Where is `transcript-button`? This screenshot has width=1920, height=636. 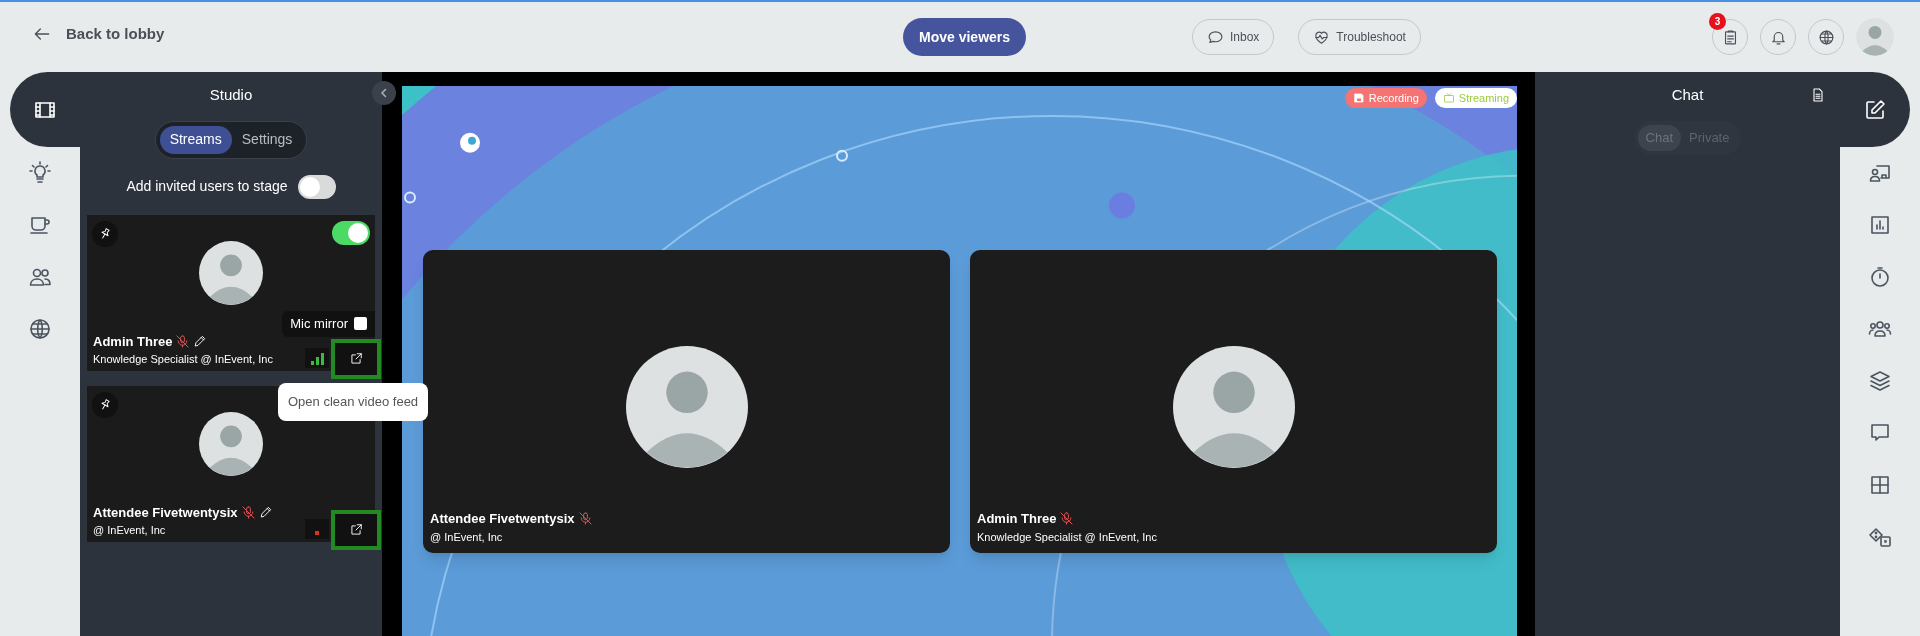 transcript-button is located at coordinates (1818, 95).